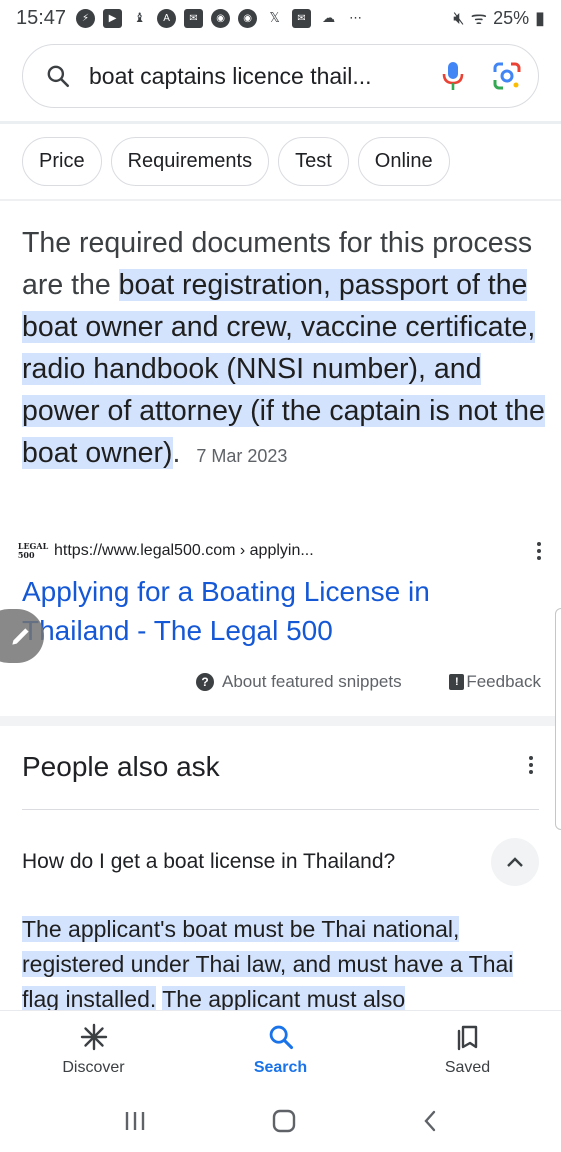  Describe the element at coordinates (503, 681) in the screenshot. I see `feedback-label: Feedback` at that location.